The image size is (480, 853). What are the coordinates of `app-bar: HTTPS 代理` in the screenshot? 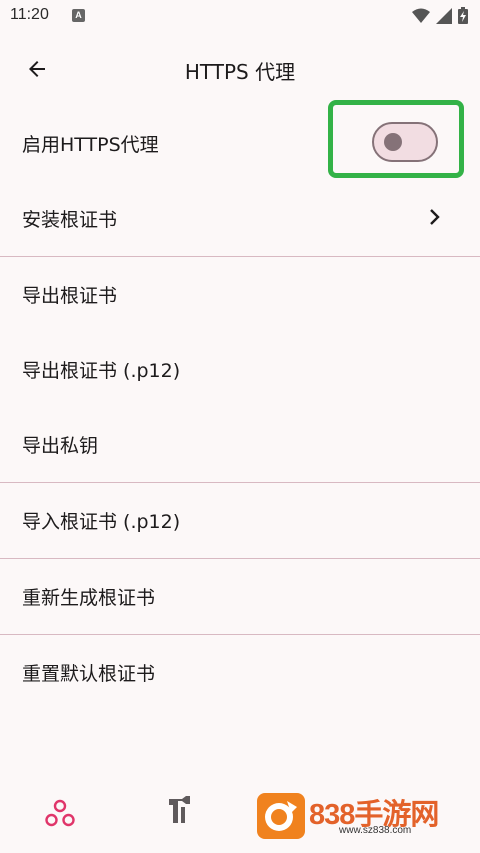 It's located at (240, 69).